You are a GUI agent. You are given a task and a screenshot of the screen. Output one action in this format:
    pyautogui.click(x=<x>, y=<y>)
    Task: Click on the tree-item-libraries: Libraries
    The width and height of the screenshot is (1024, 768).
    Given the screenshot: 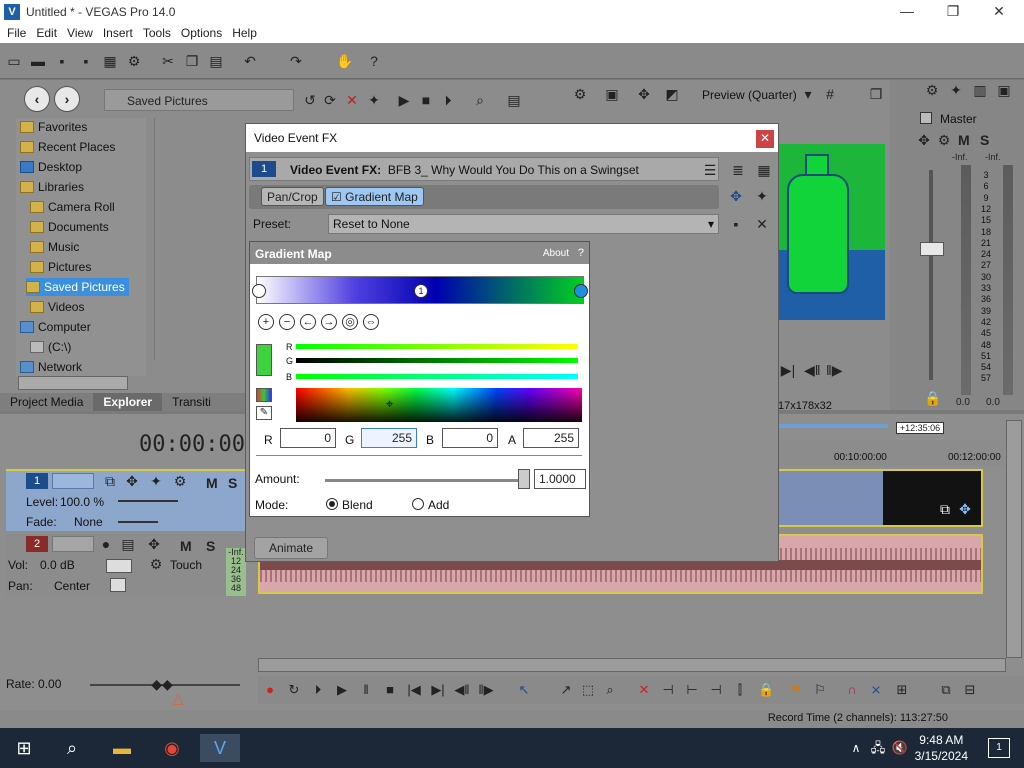 What is the action you would take?
    pyautogui.click(x=52, y=187)
    